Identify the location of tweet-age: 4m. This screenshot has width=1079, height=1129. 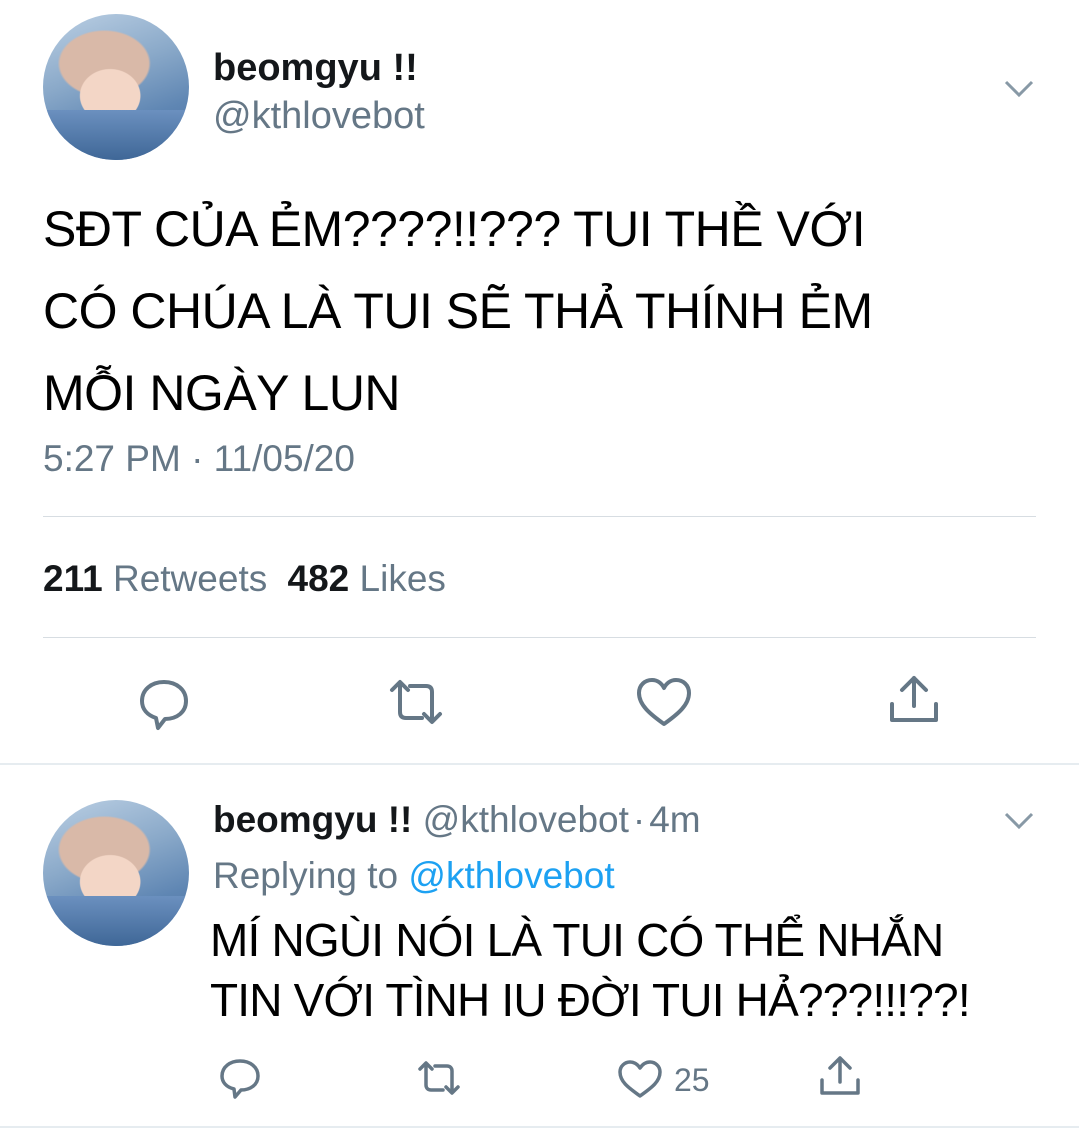
(674, 819).